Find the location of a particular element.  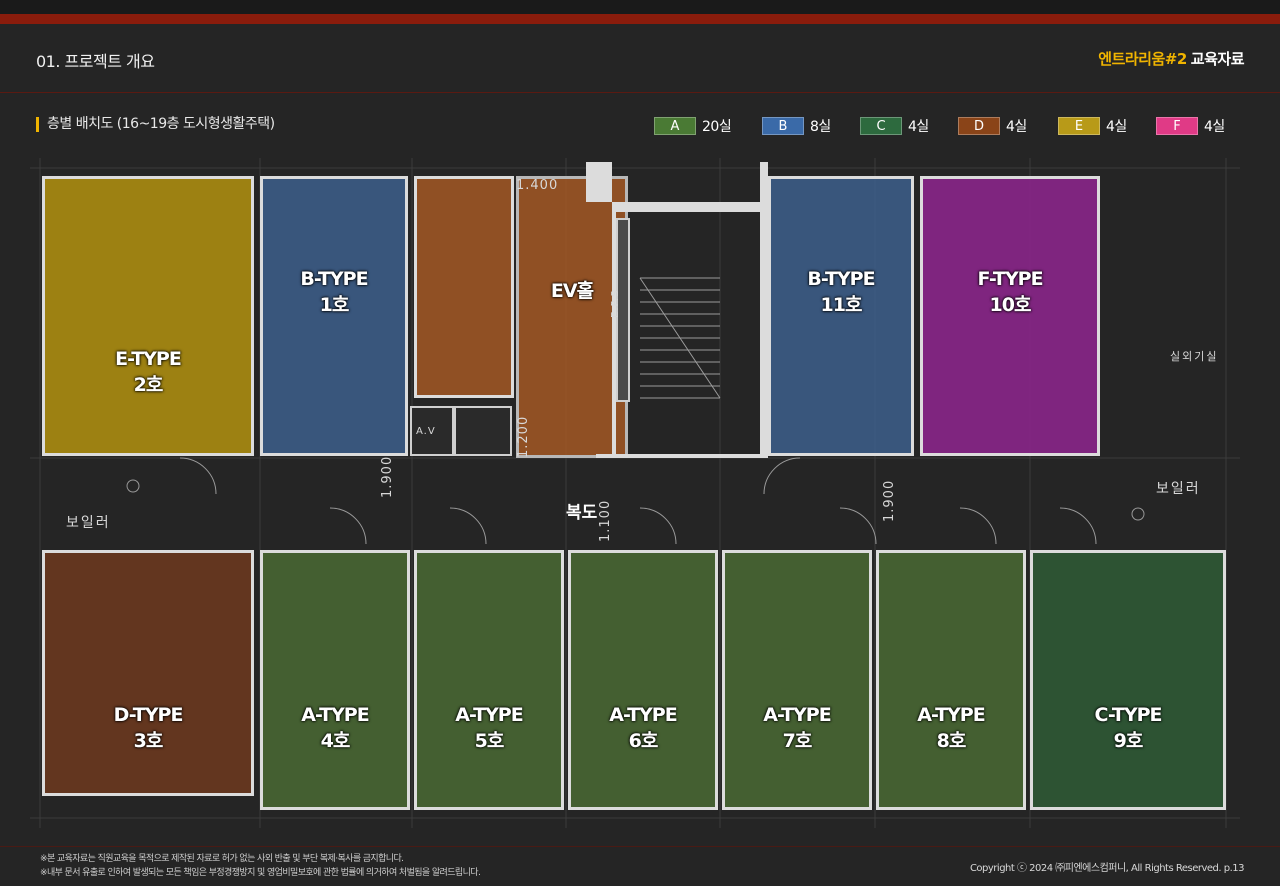

room-unit-label: 7호 is located at coordinates (797, 741).